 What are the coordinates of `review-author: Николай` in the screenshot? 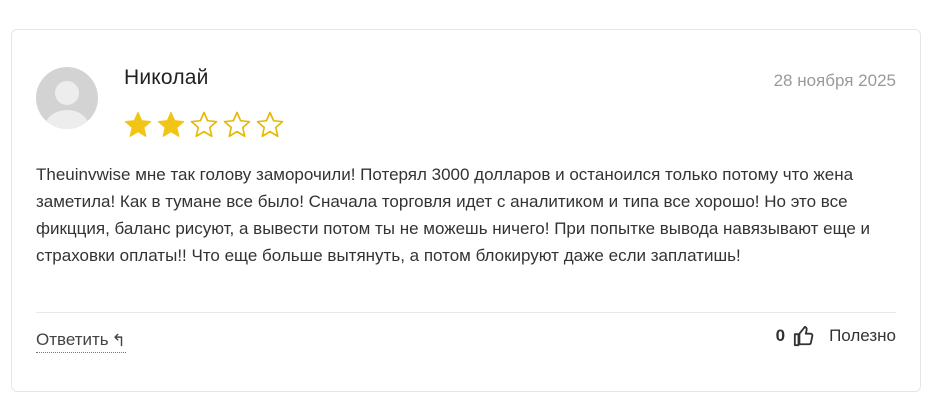 It's located at (166, 77).